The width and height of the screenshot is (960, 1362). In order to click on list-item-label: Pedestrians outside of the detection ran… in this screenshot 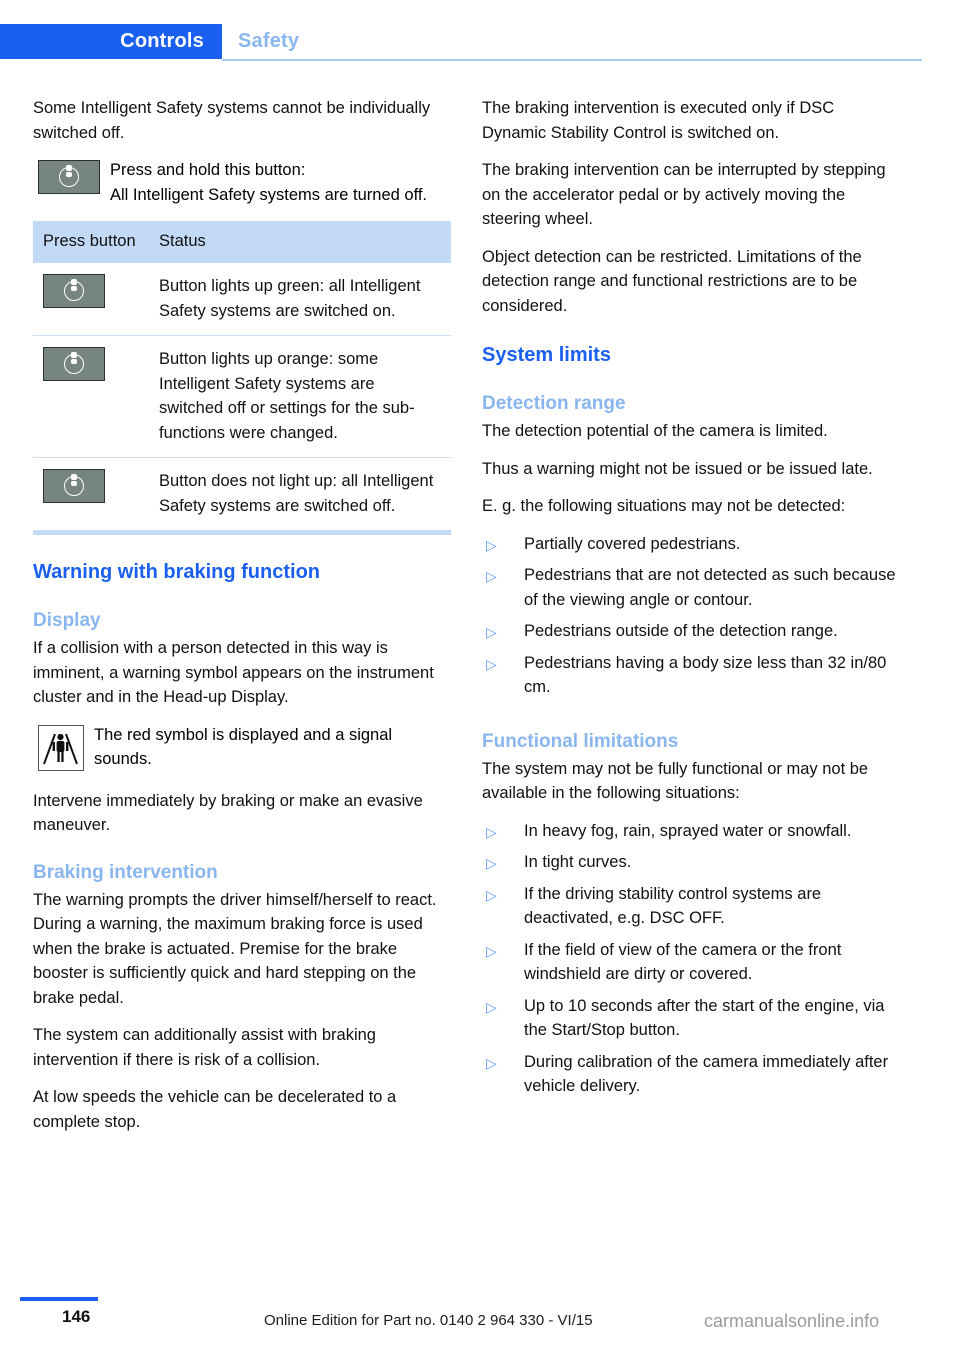, I will do `click(681, 631)`.